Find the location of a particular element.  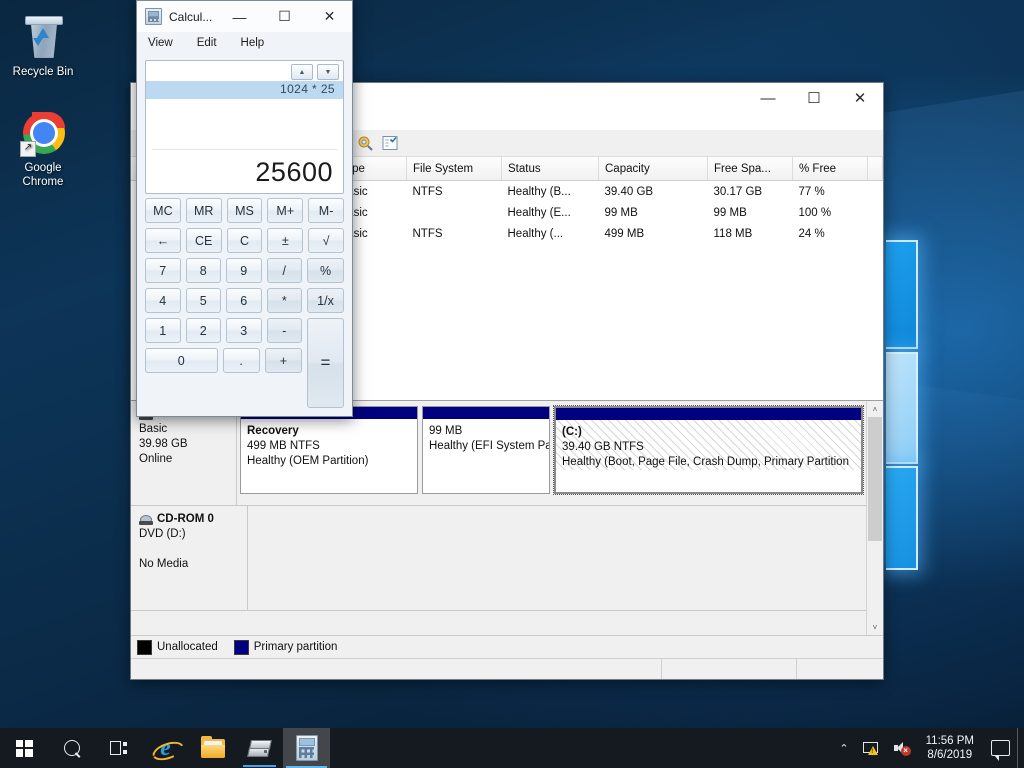

disk-kind: Basic is located at coordinates (153, 429).